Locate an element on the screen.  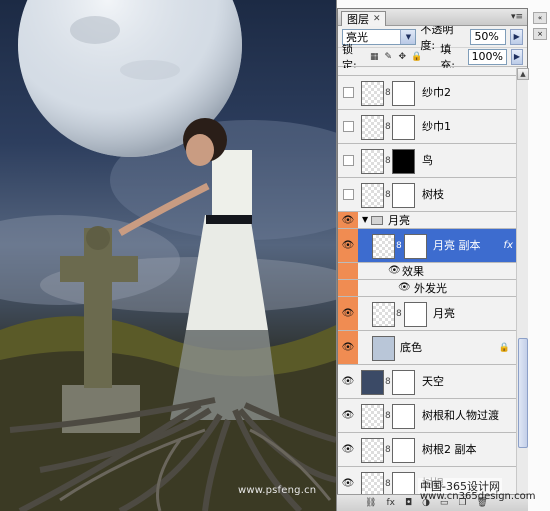
group-name: 月亮 is located at coordinates (399, 220).